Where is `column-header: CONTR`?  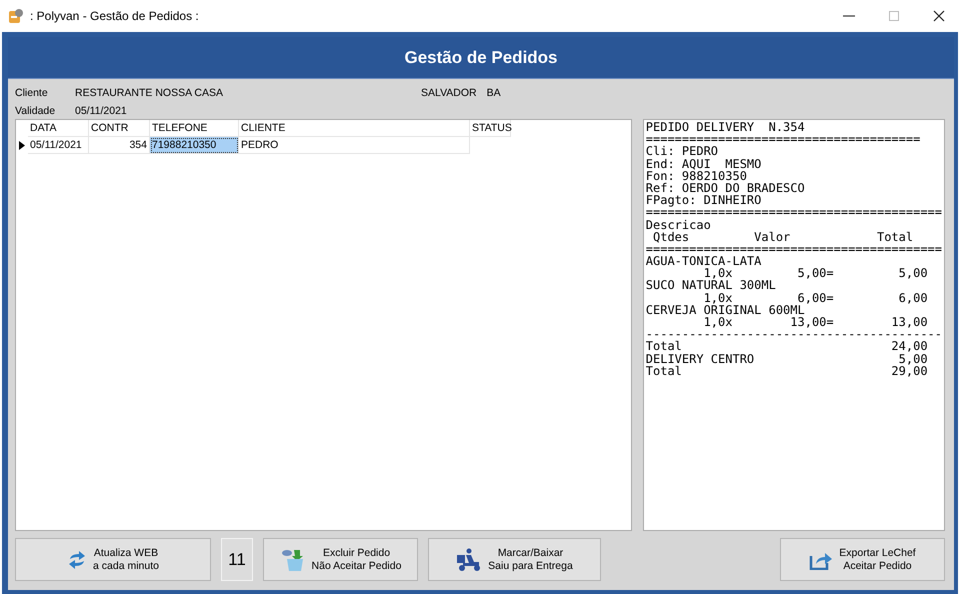 column-header: CONTR is located at coordinates (119, 128).